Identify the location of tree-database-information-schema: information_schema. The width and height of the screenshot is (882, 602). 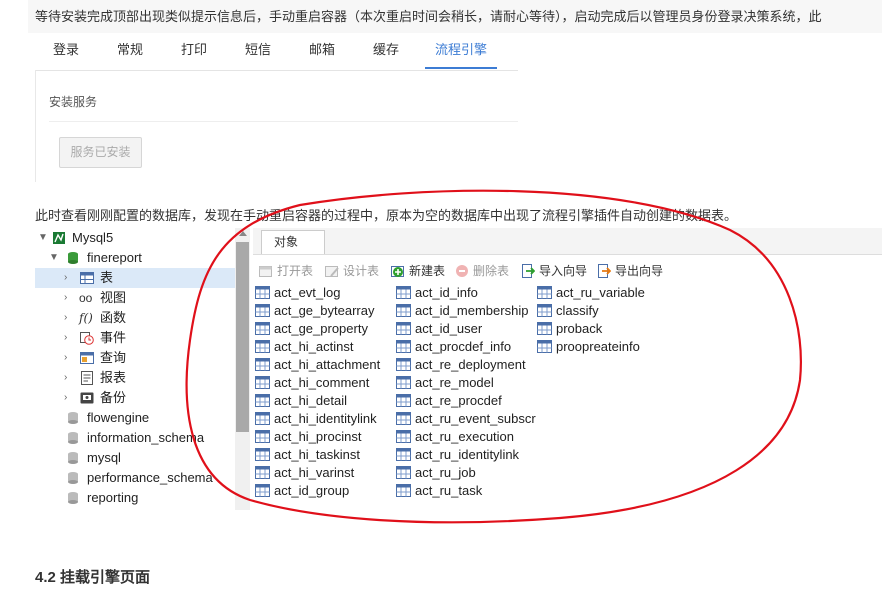
(135, 438).